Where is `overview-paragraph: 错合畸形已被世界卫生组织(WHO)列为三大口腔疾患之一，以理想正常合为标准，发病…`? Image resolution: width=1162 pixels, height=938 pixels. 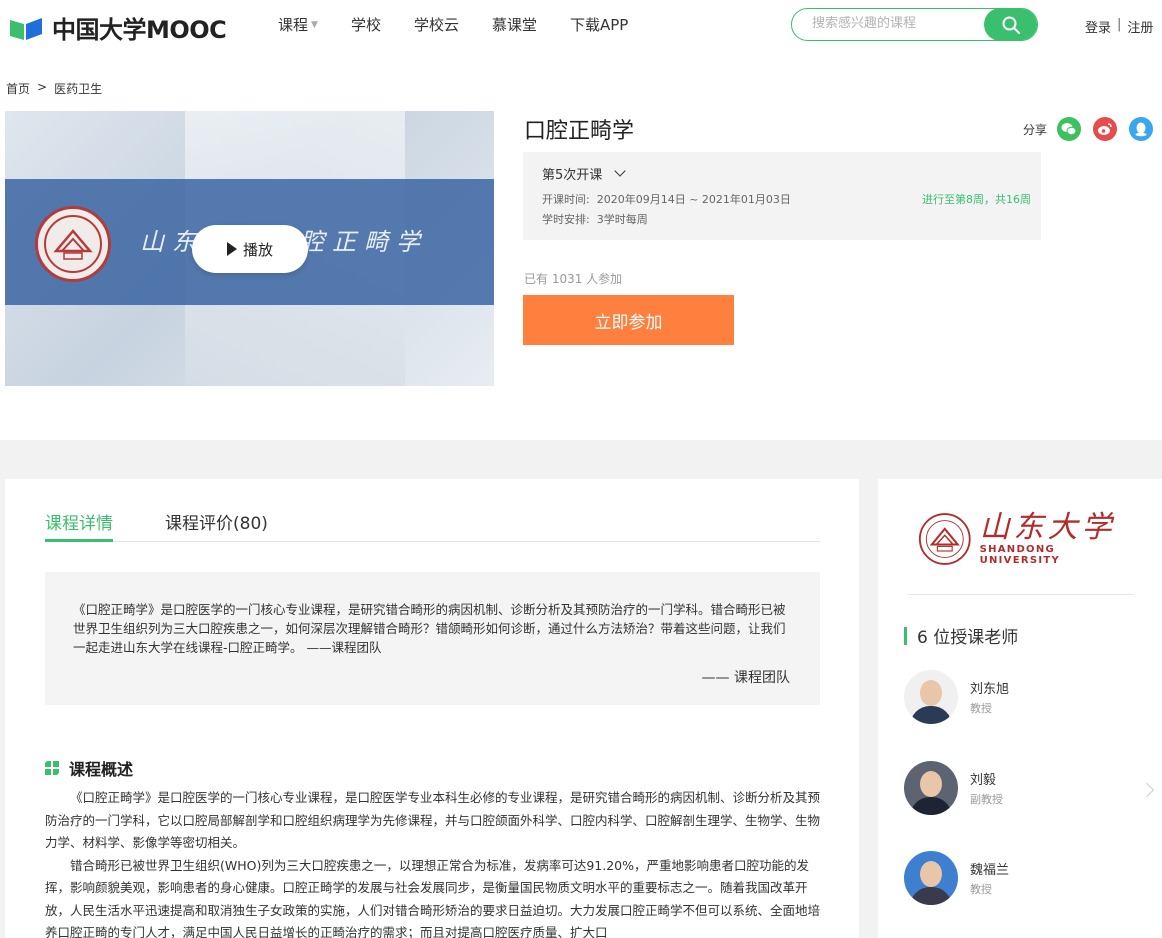 overview-paragraph: 错合畸形已被世界卫生组织(WHO)列为三大口腔疾患之一，以理想正常合为标准，发病… is located at coordinates (433, 897).